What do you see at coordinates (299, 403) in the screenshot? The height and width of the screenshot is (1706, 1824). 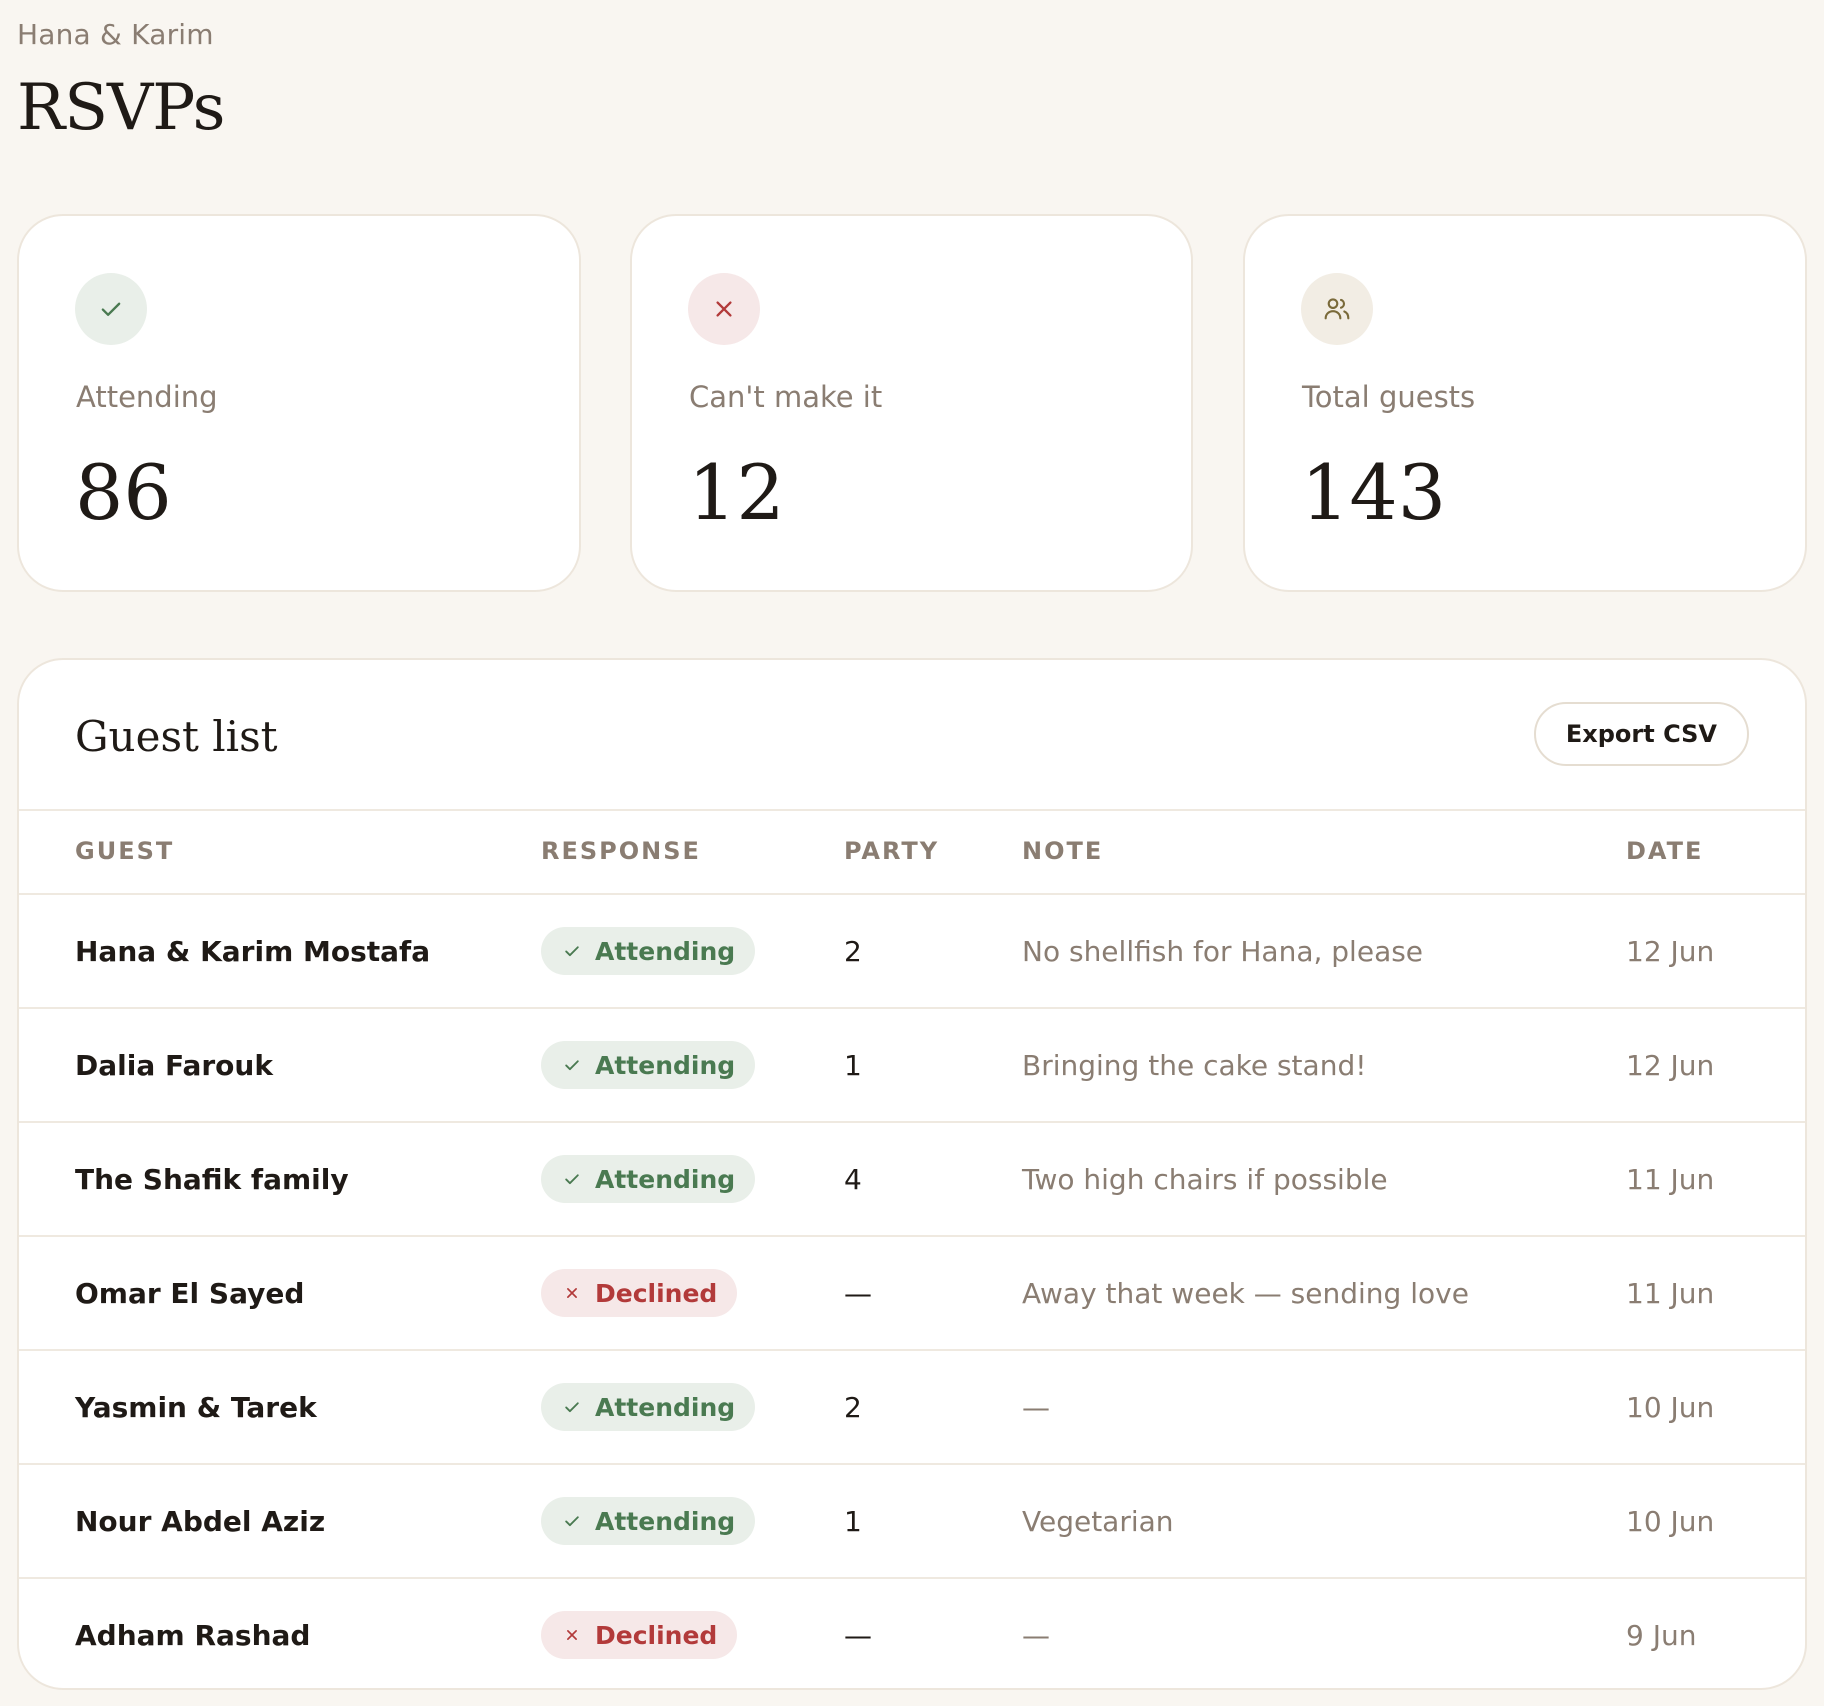 I see `stat-card-attending: Attending 86` at bounding box center [299, 403].